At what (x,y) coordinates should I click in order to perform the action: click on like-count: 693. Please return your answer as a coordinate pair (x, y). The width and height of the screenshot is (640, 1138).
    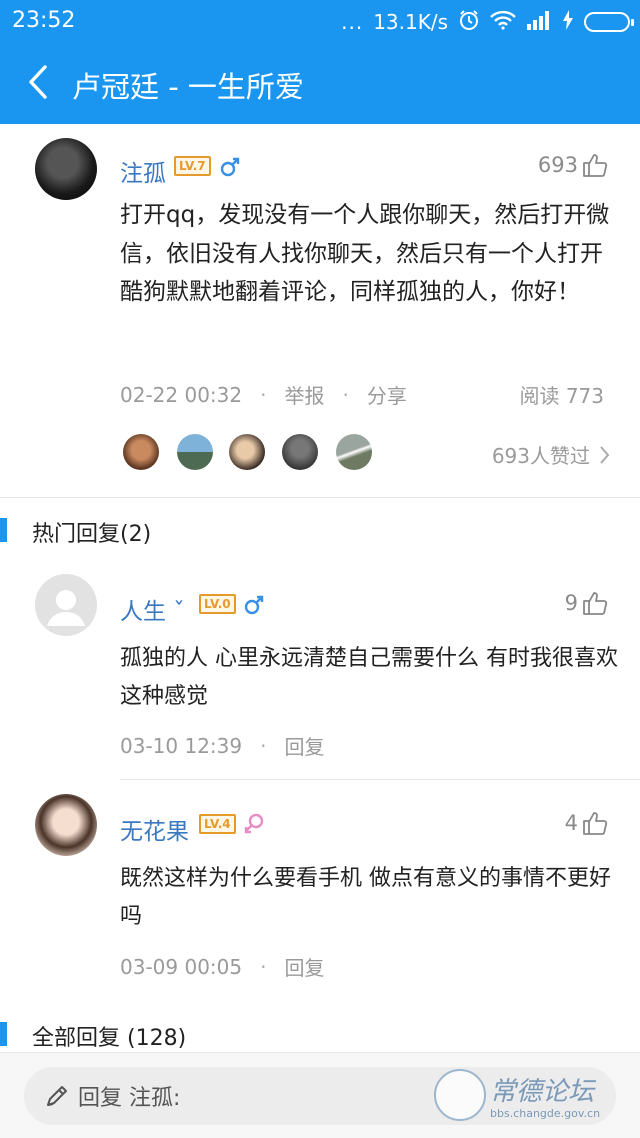
    Looking at the image, I should click on (557, 165).